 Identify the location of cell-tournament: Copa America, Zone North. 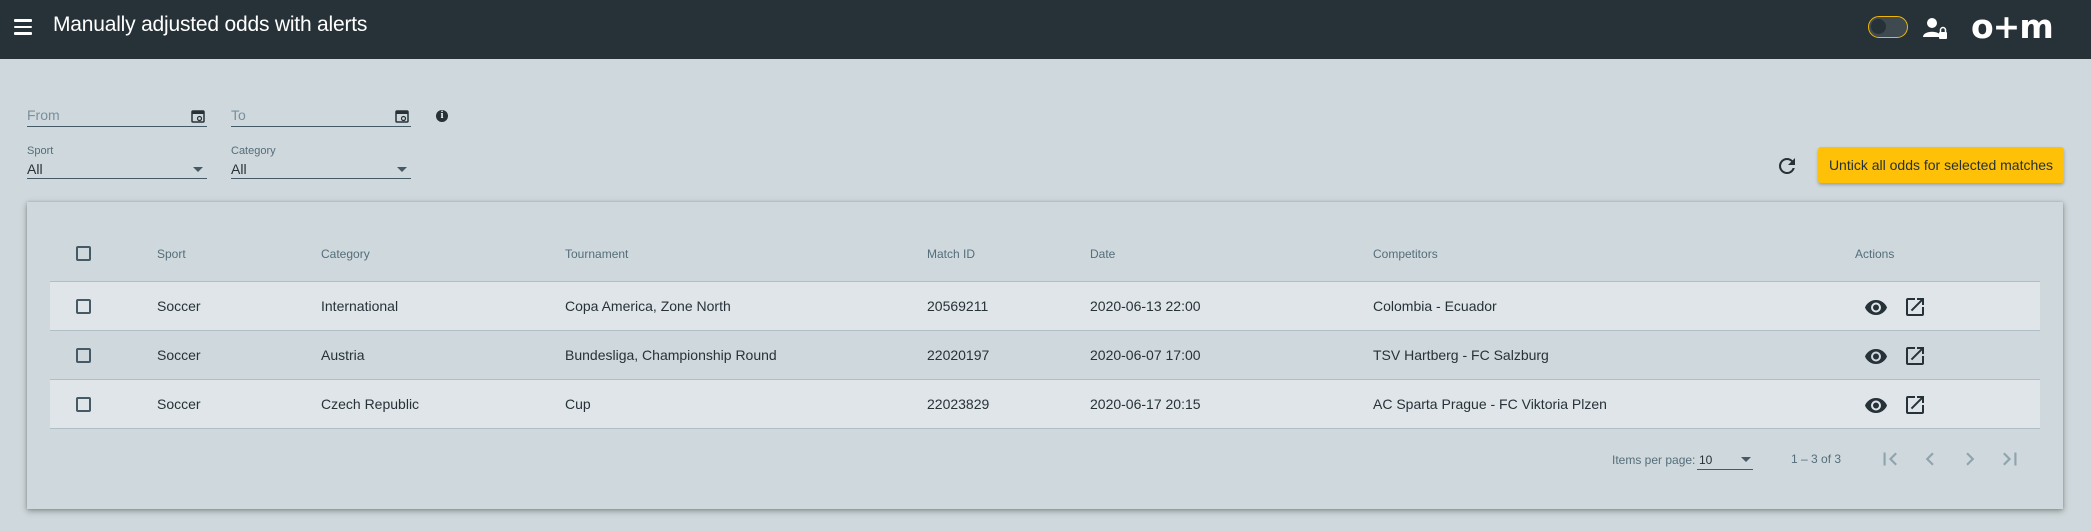
(648, 306).